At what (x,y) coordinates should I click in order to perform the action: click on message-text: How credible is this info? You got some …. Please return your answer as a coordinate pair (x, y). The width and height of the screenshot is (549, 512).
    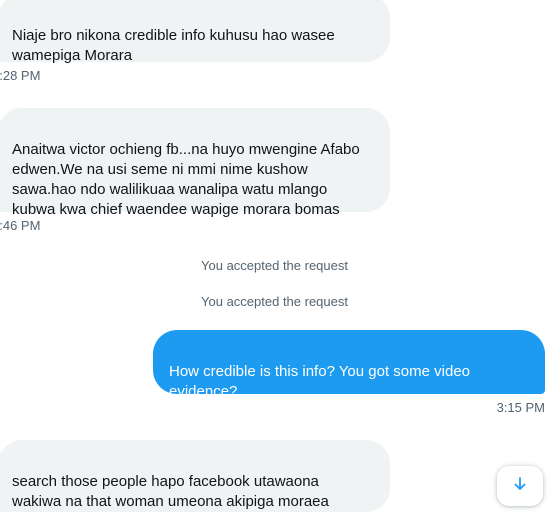
    Looking at the image, I should click on (320, 381).